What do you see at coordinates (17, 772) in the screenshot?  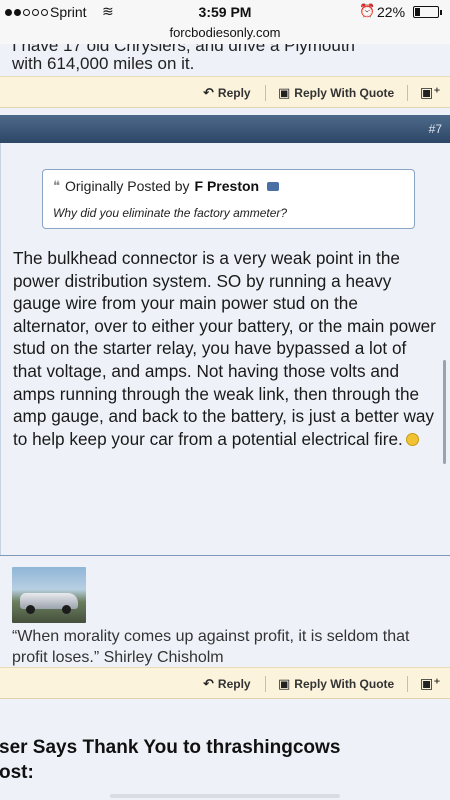 I see `thanks-subheading: ost:` at bounding box center [17, 772].